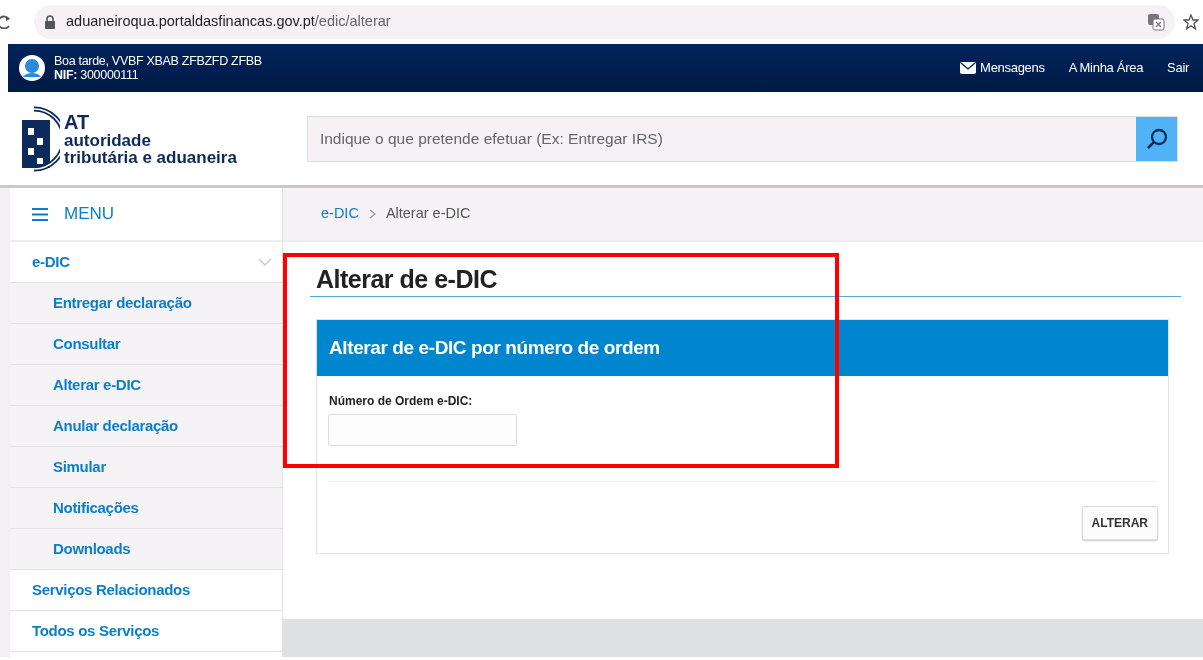 The width and height of the screenshot is (1203, 660). Describe the element at coordinates (422, 430) in the screenshot. I see `order-number-field` at that location.